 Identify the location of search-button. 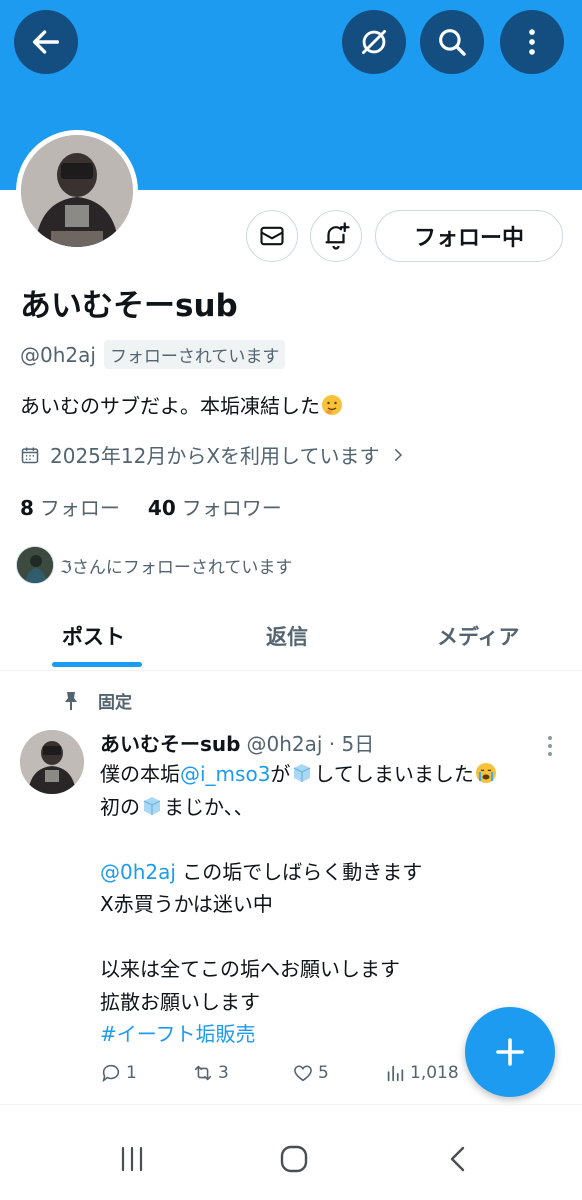
(452, 42).